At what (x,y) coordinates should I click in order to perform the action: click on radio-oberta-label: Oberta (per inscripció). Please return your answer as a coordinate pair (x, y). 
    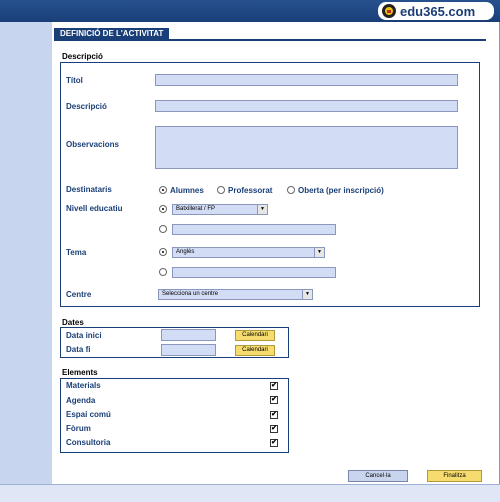
    Looking at the image, I should click on (341, 190).